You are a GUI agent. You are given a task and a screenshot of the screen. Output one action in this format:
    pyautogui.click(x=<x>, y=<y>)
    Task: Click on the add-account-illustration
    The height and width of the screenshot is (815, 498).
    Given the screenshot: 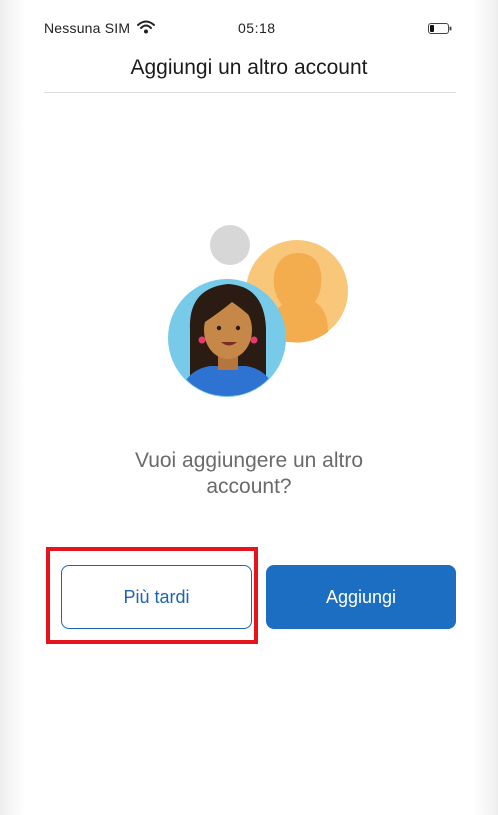 What is the action you would take?
    pyautogui.click(x=258, y=311)
    